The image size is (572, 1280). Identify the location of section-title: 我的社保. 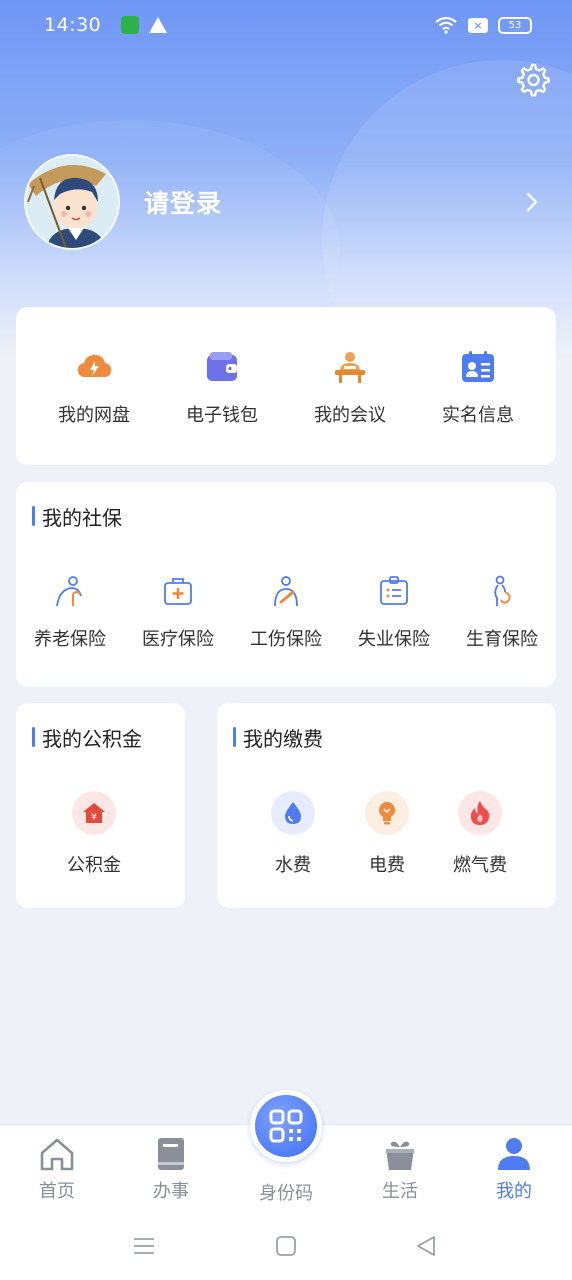
(77, 516).